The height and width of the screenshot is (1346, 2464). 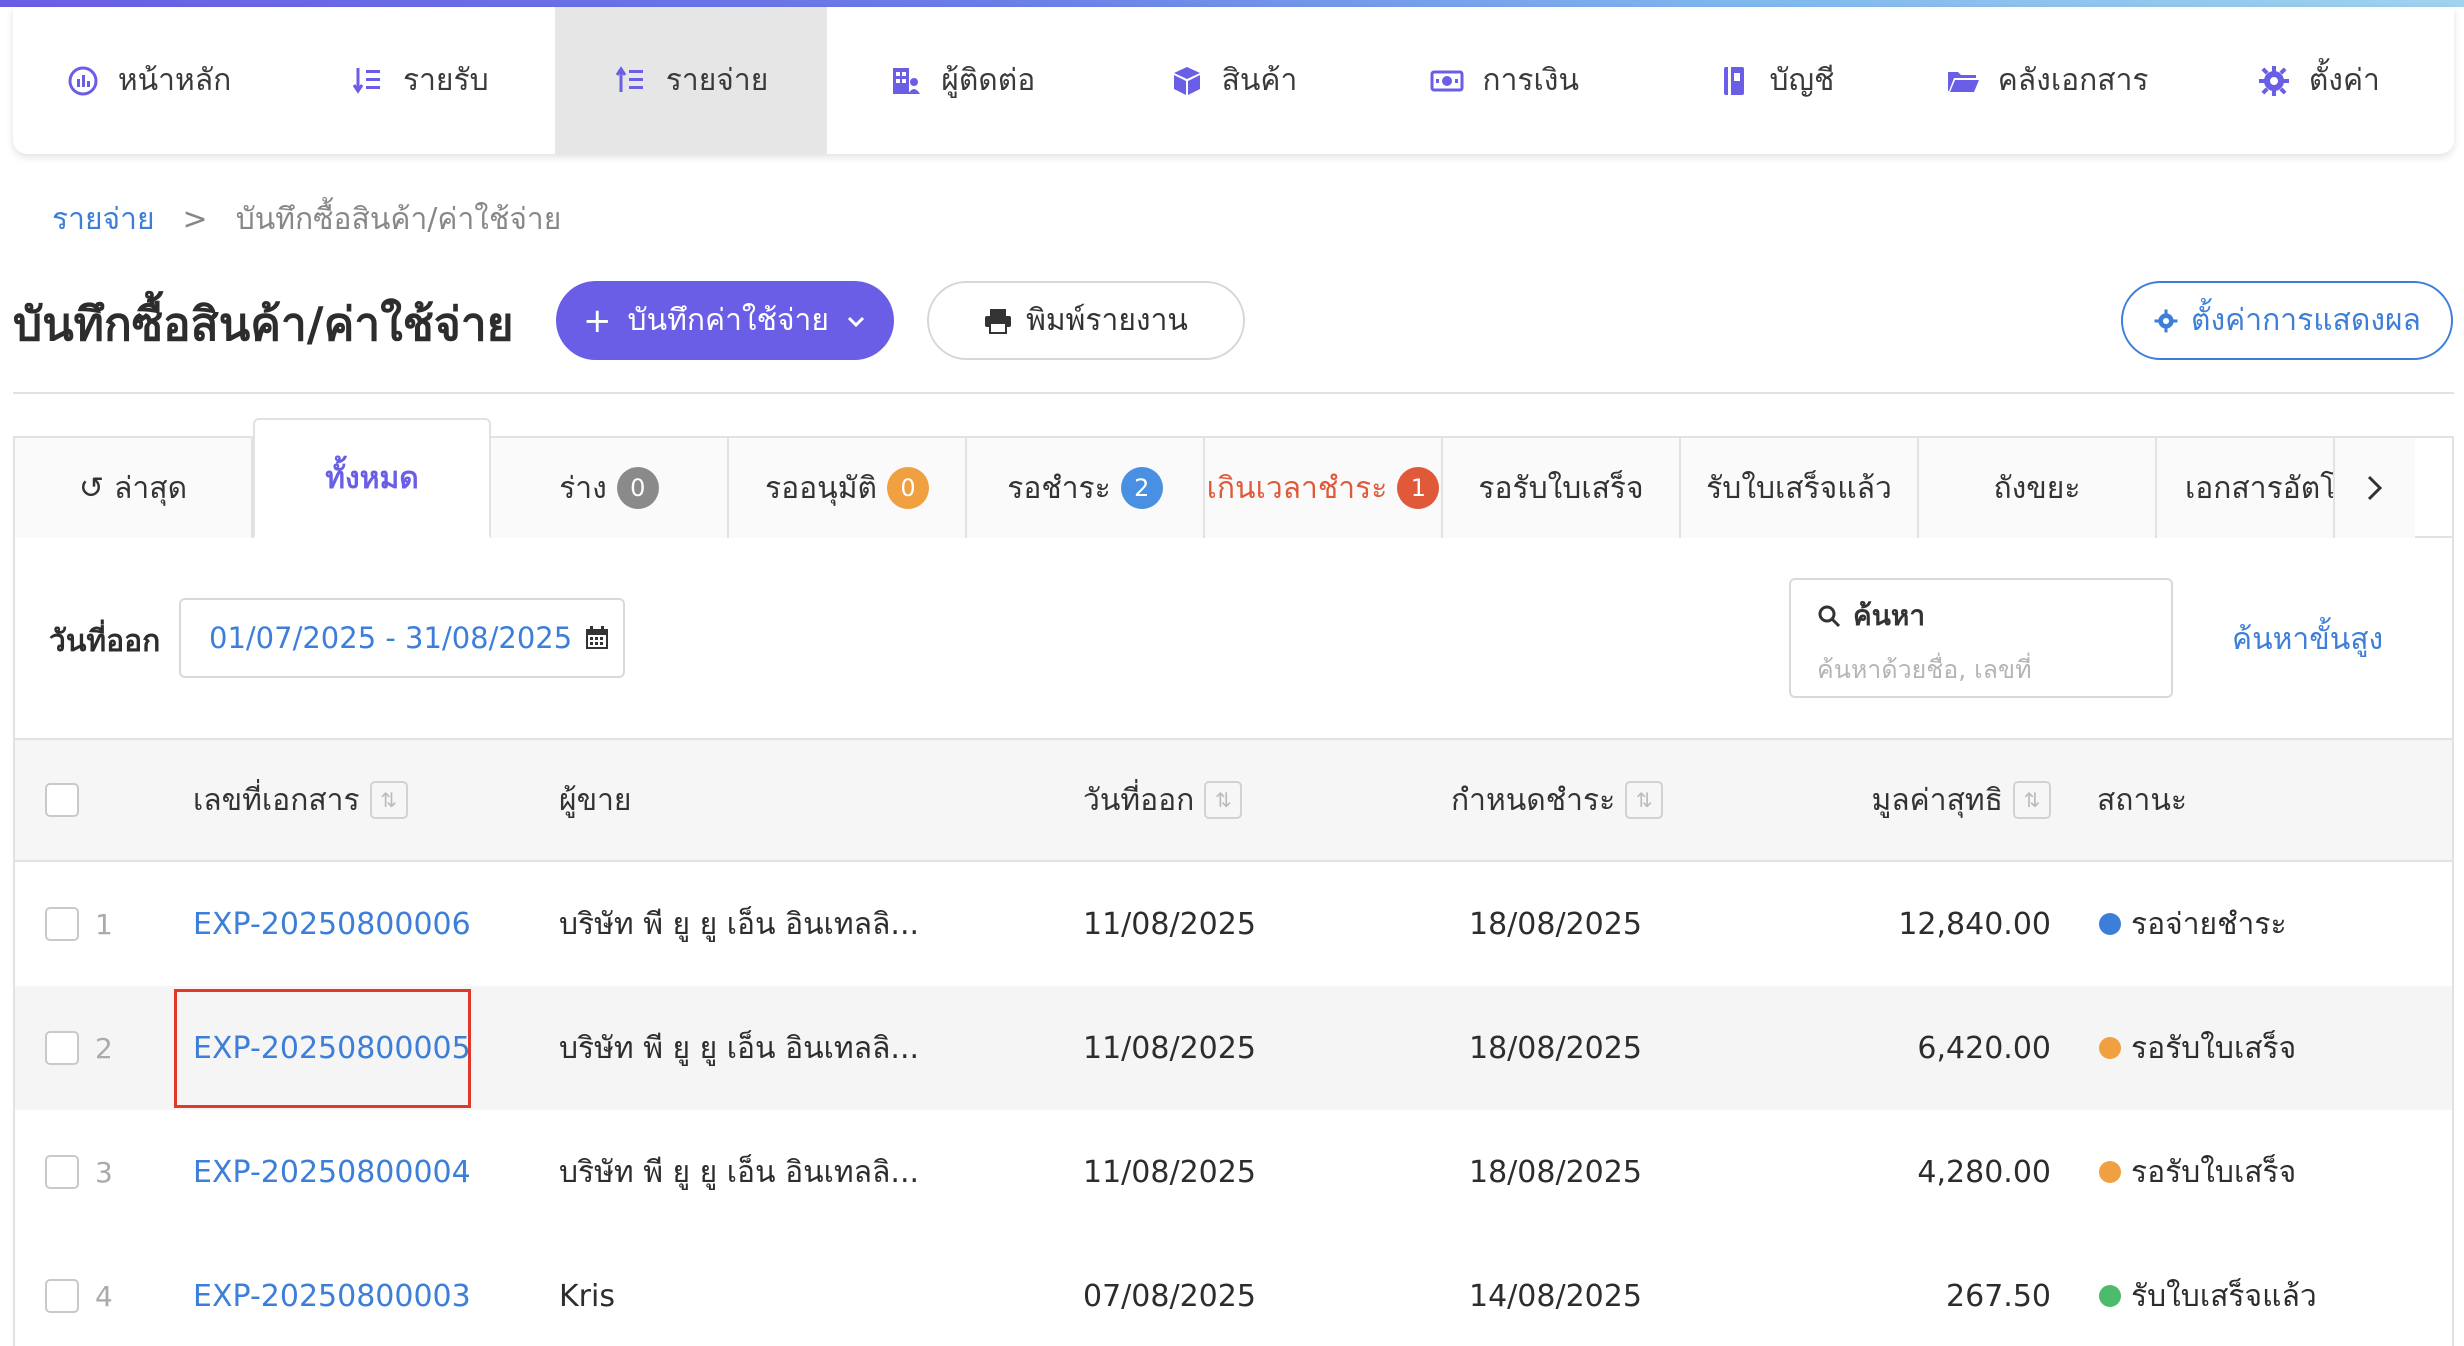 I want to click on col-due-date: กำหนดชำระ ⇅, so click(x=1557, y=800).